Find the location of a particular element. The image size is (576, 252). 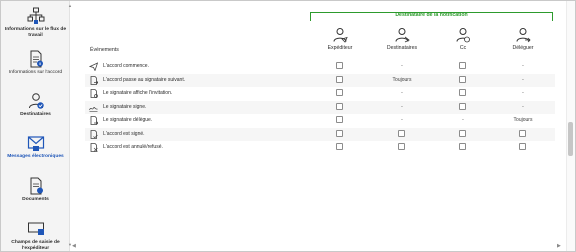

sidebar-item-recipients: Destinataires is located at coordinates (35, 105).